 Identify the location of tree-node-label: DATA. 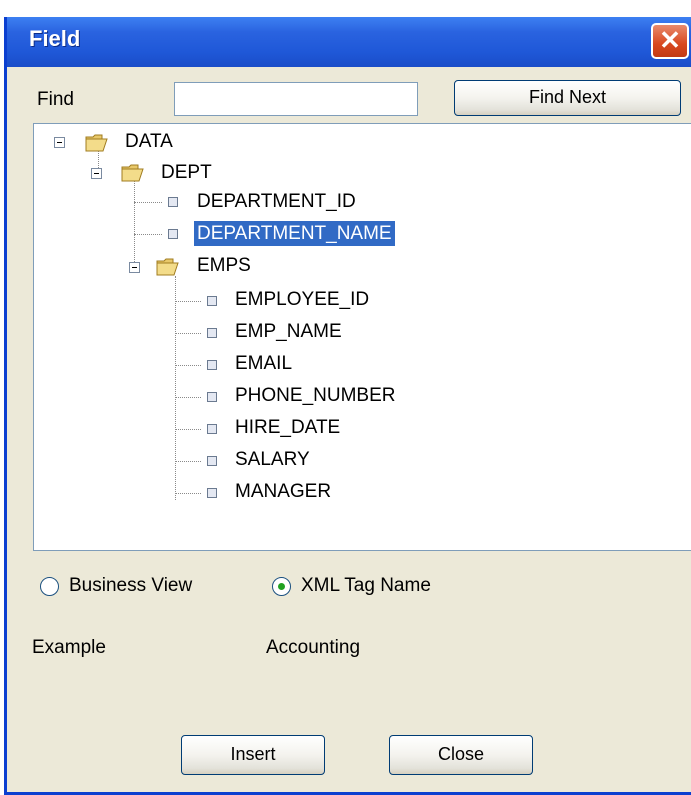
(149, 141).